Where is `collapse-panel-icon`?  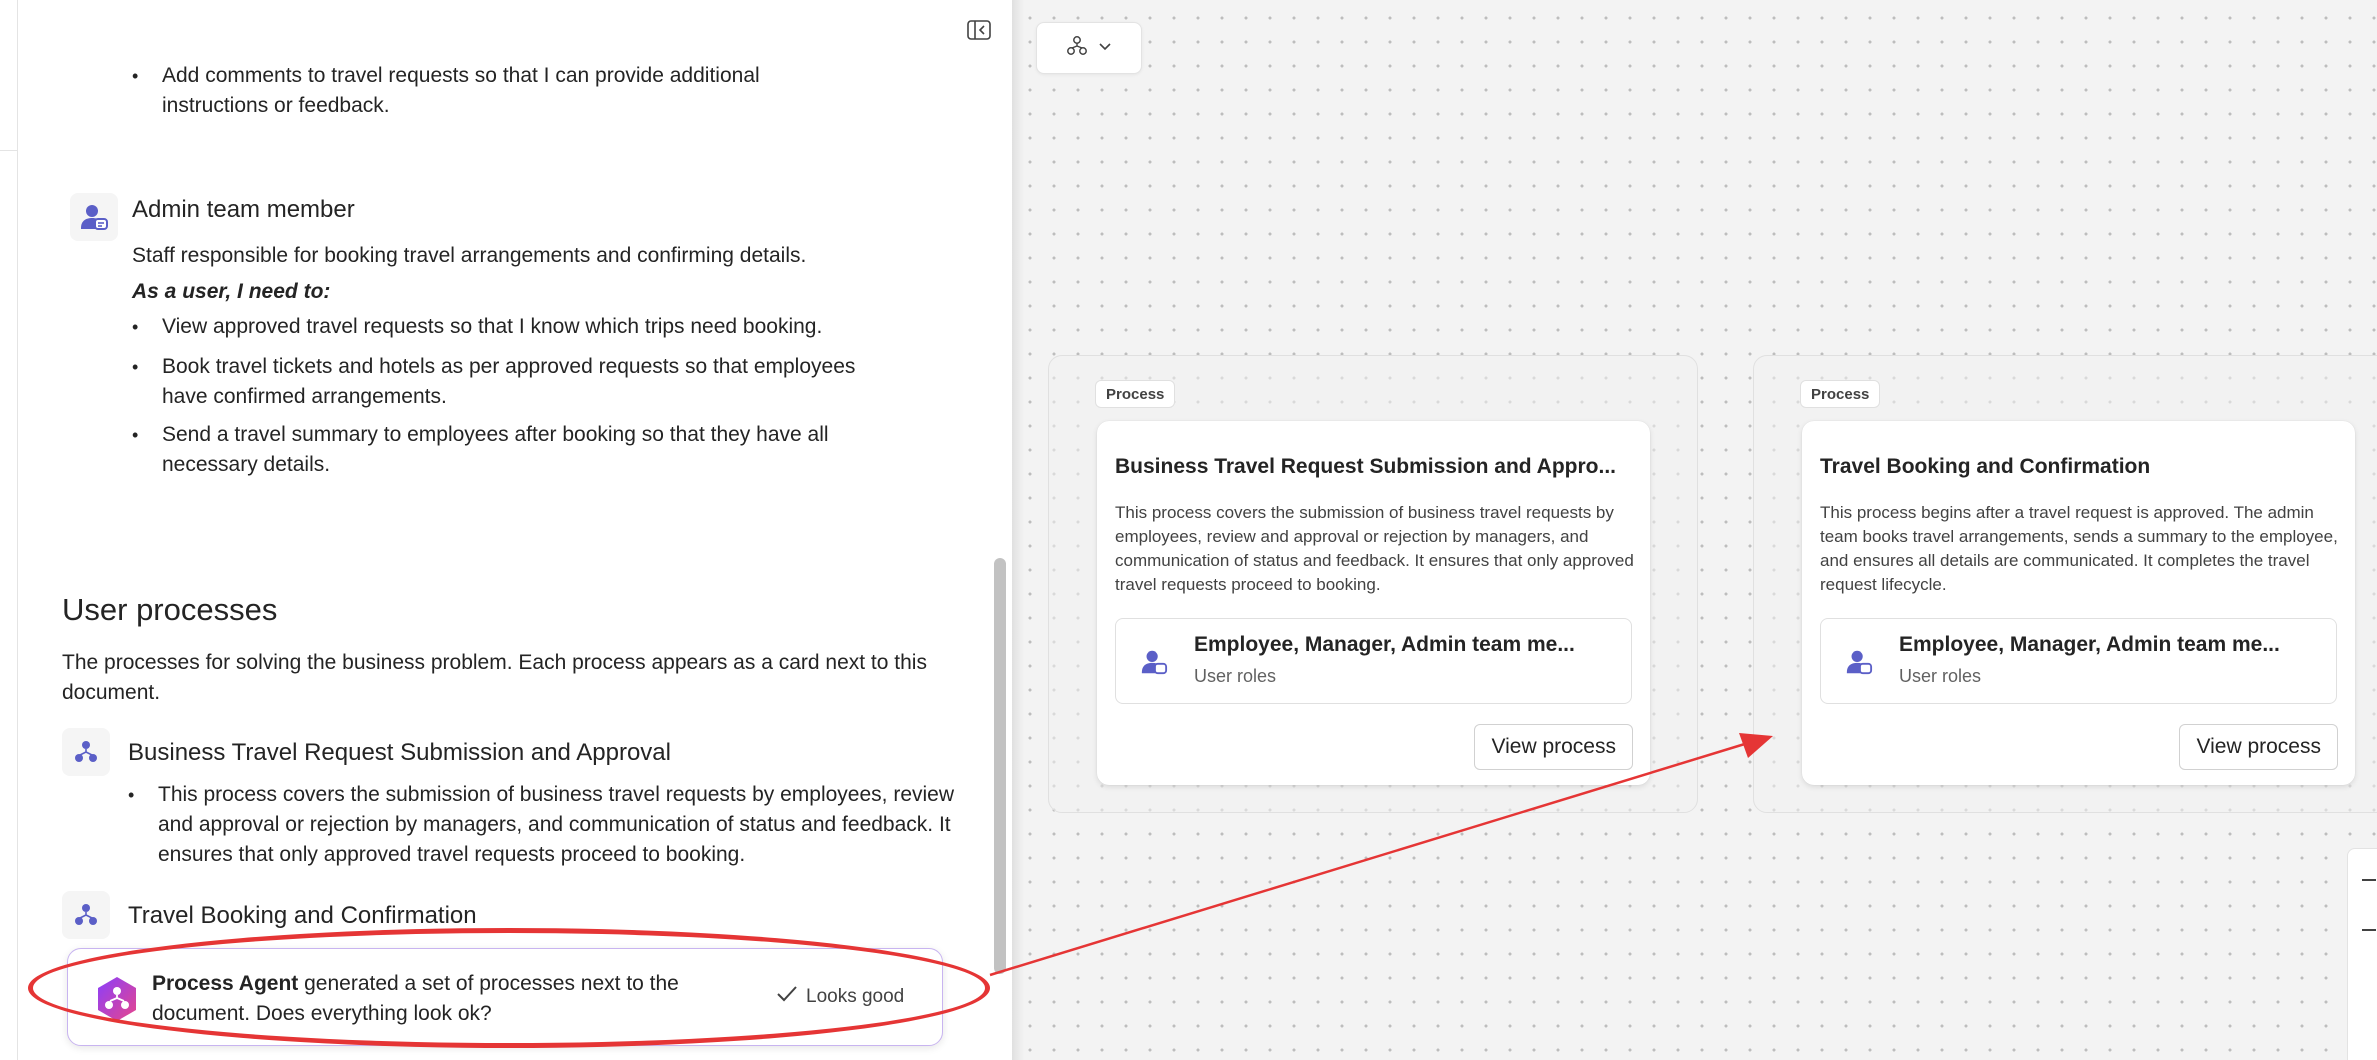 collapse-panel-icon is located at coordinates (979, 32).